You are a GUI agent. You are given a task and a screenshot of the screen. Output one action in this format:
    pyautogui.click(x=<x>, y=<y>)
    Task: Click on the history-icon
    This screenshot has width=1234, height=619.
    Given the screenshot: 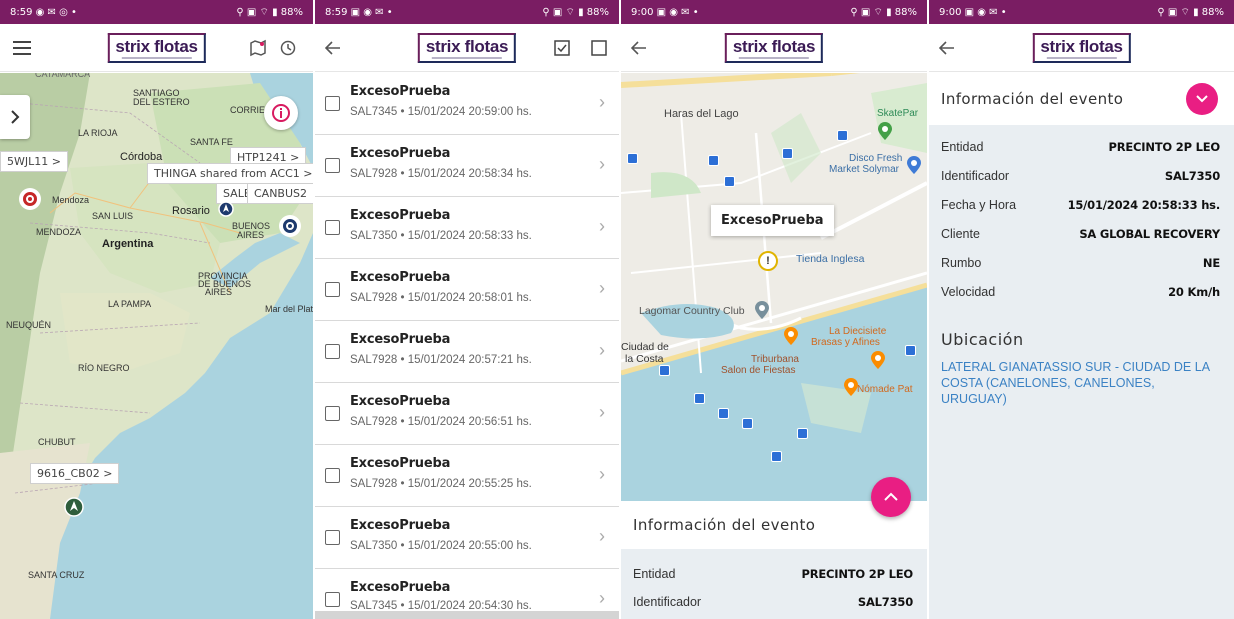 What is the action you would take?
    pyautogui.click(x=288, y=48)
    